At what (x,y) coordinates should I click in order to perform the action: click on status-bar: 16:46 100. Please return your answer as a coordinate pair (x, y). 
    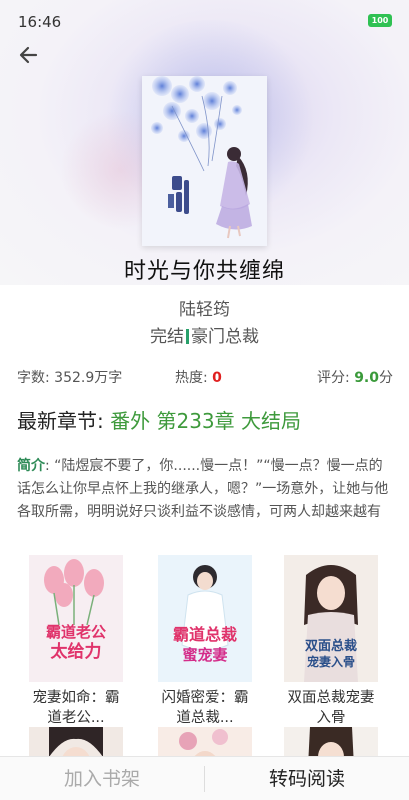
    Looking at the image, I should click on (204, 21).